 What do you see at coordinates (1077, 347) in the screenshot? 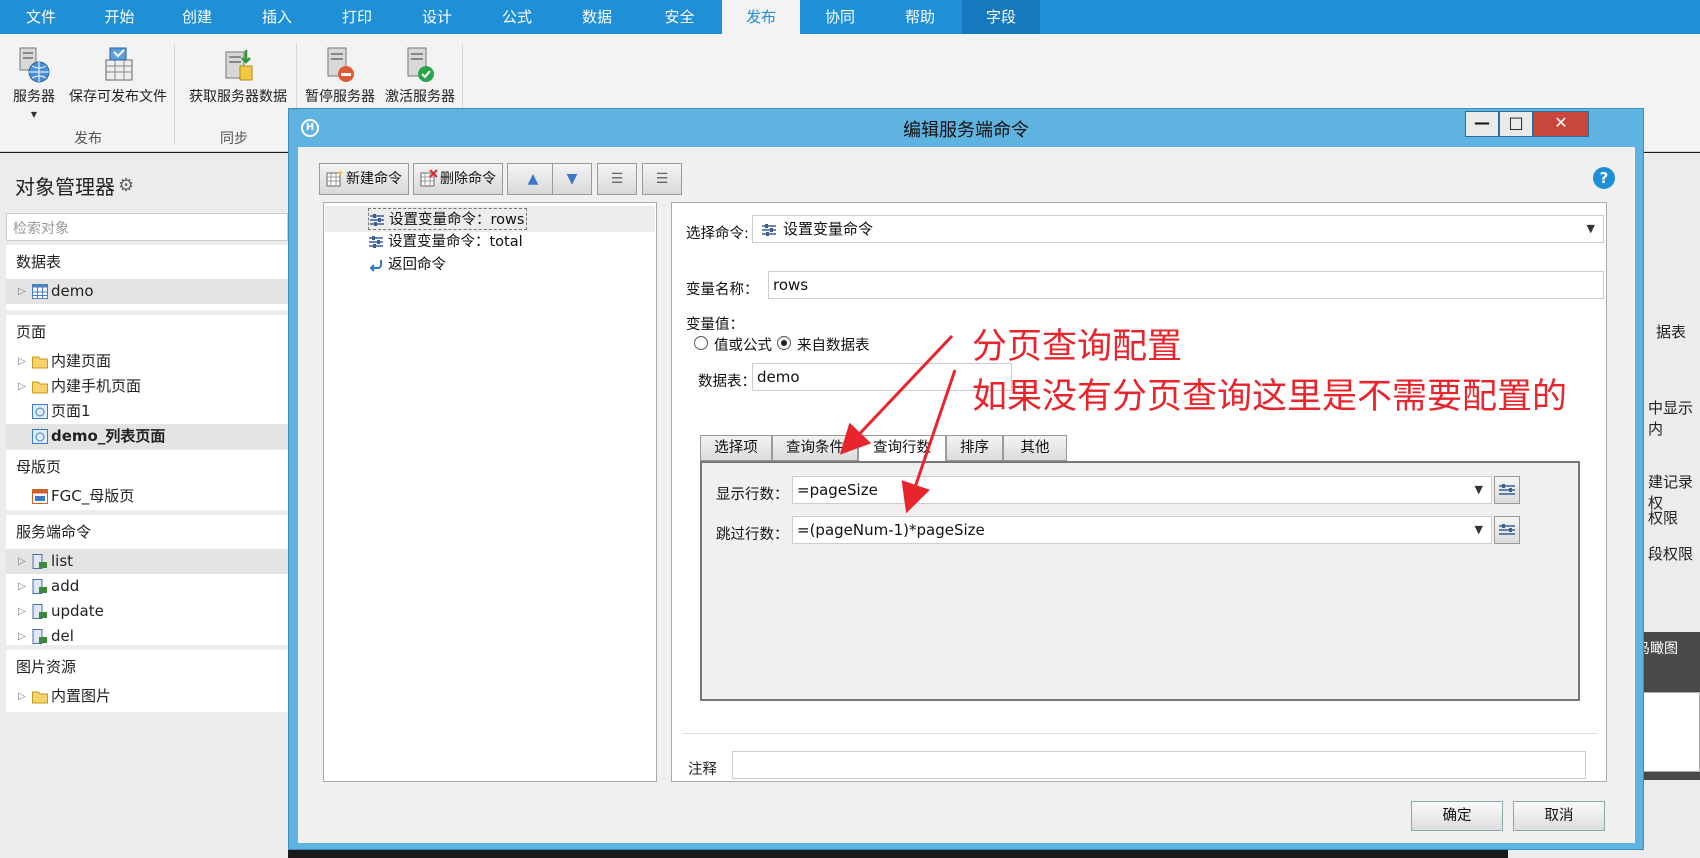
I see `annotation-text-line1: 分页查询配置` at bounding box center [1077, 347].